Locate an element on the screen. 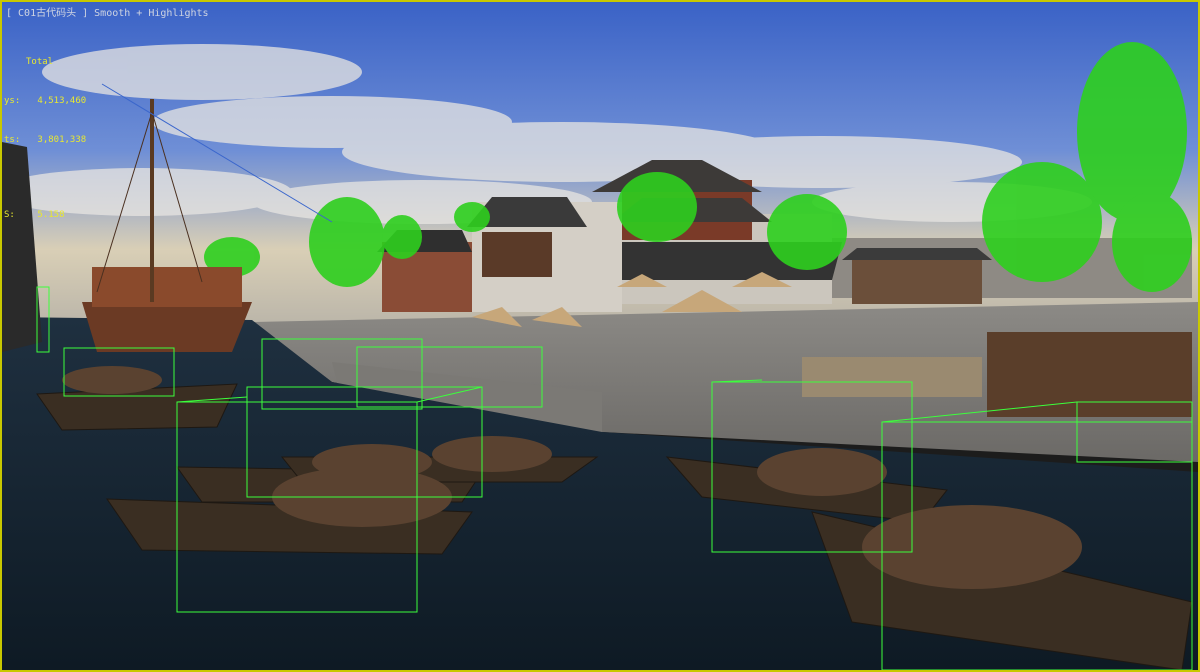  viewport-title: [ C01古代码头 ] Smooth + Highlights is located at coordinates (107, 13).